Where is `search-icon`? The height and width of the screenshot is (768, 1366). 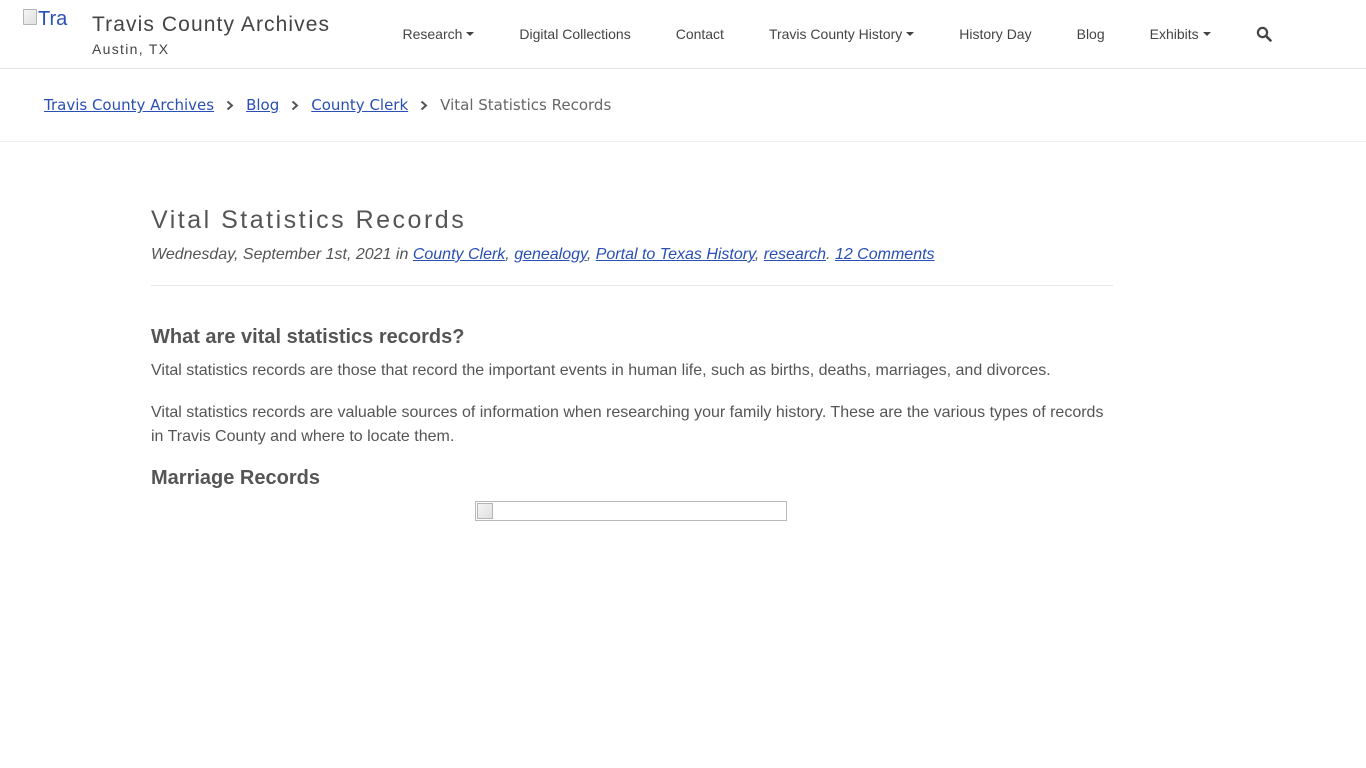 search-icon is located at coordinates (1264, 34).